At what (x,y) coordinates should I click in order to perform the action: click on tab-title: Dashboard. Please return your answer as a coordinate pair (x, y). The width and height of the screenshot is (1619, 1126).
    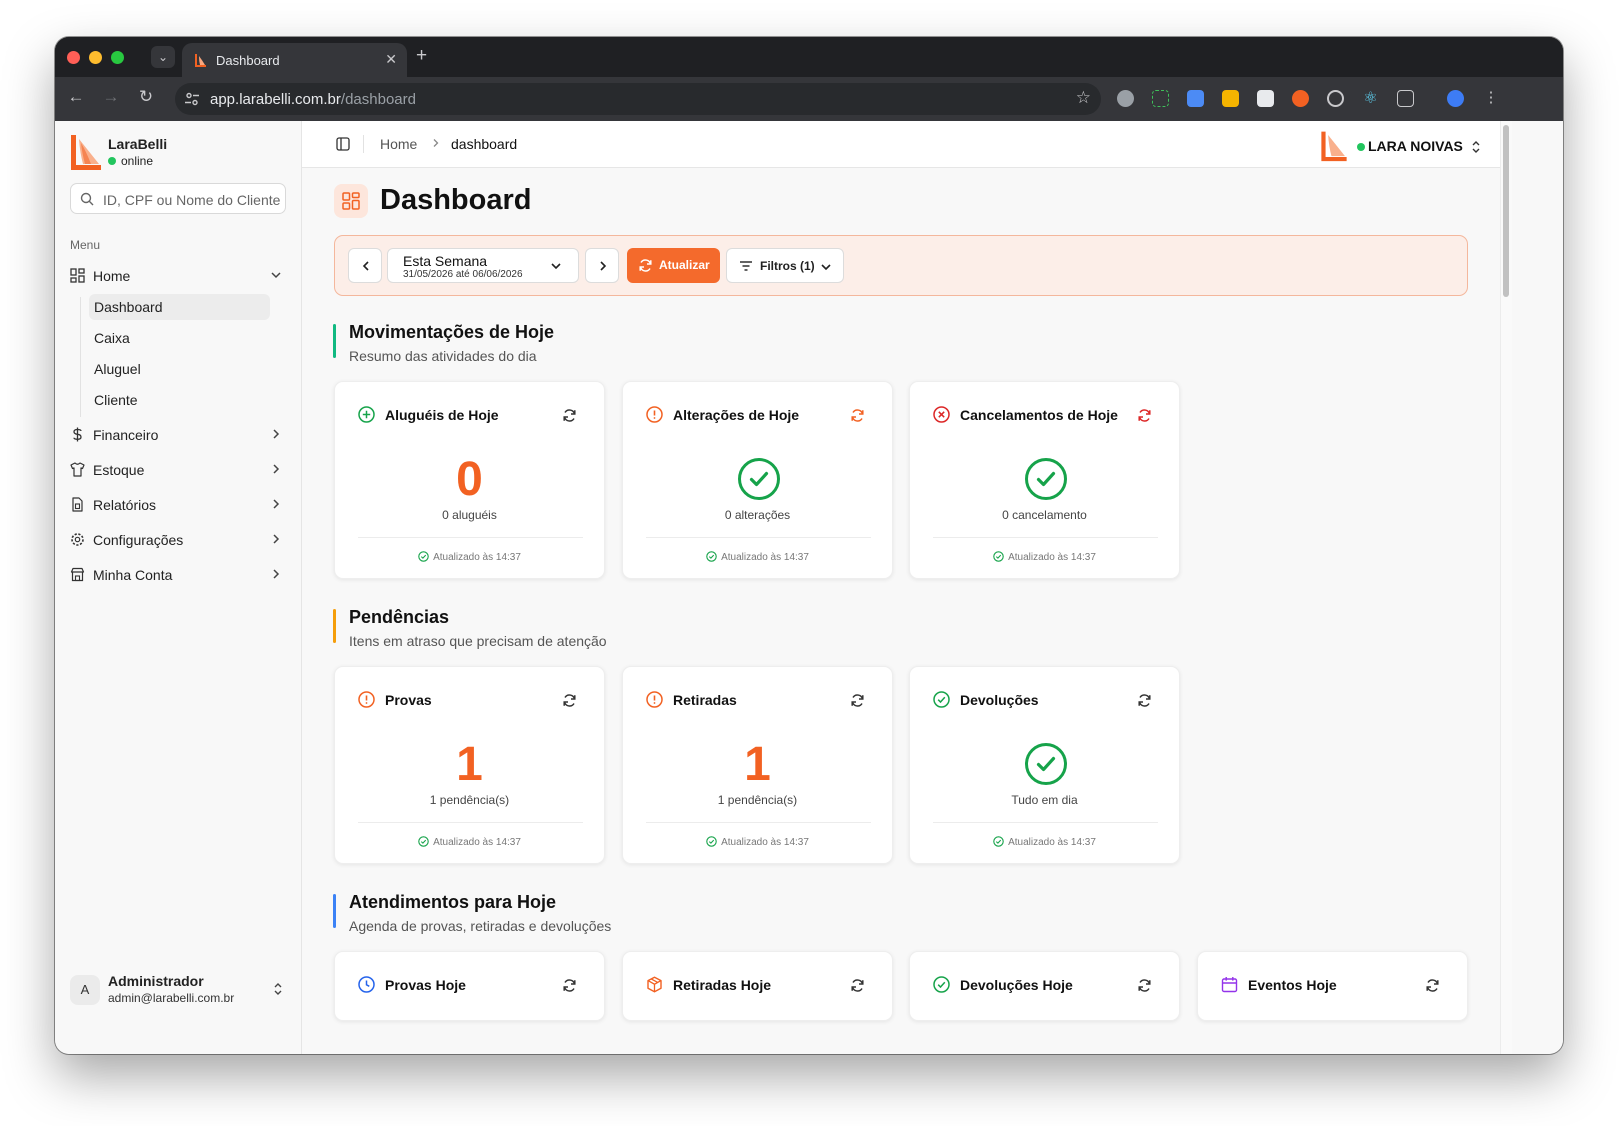
    Looking at the image, I should click on (248, 60).